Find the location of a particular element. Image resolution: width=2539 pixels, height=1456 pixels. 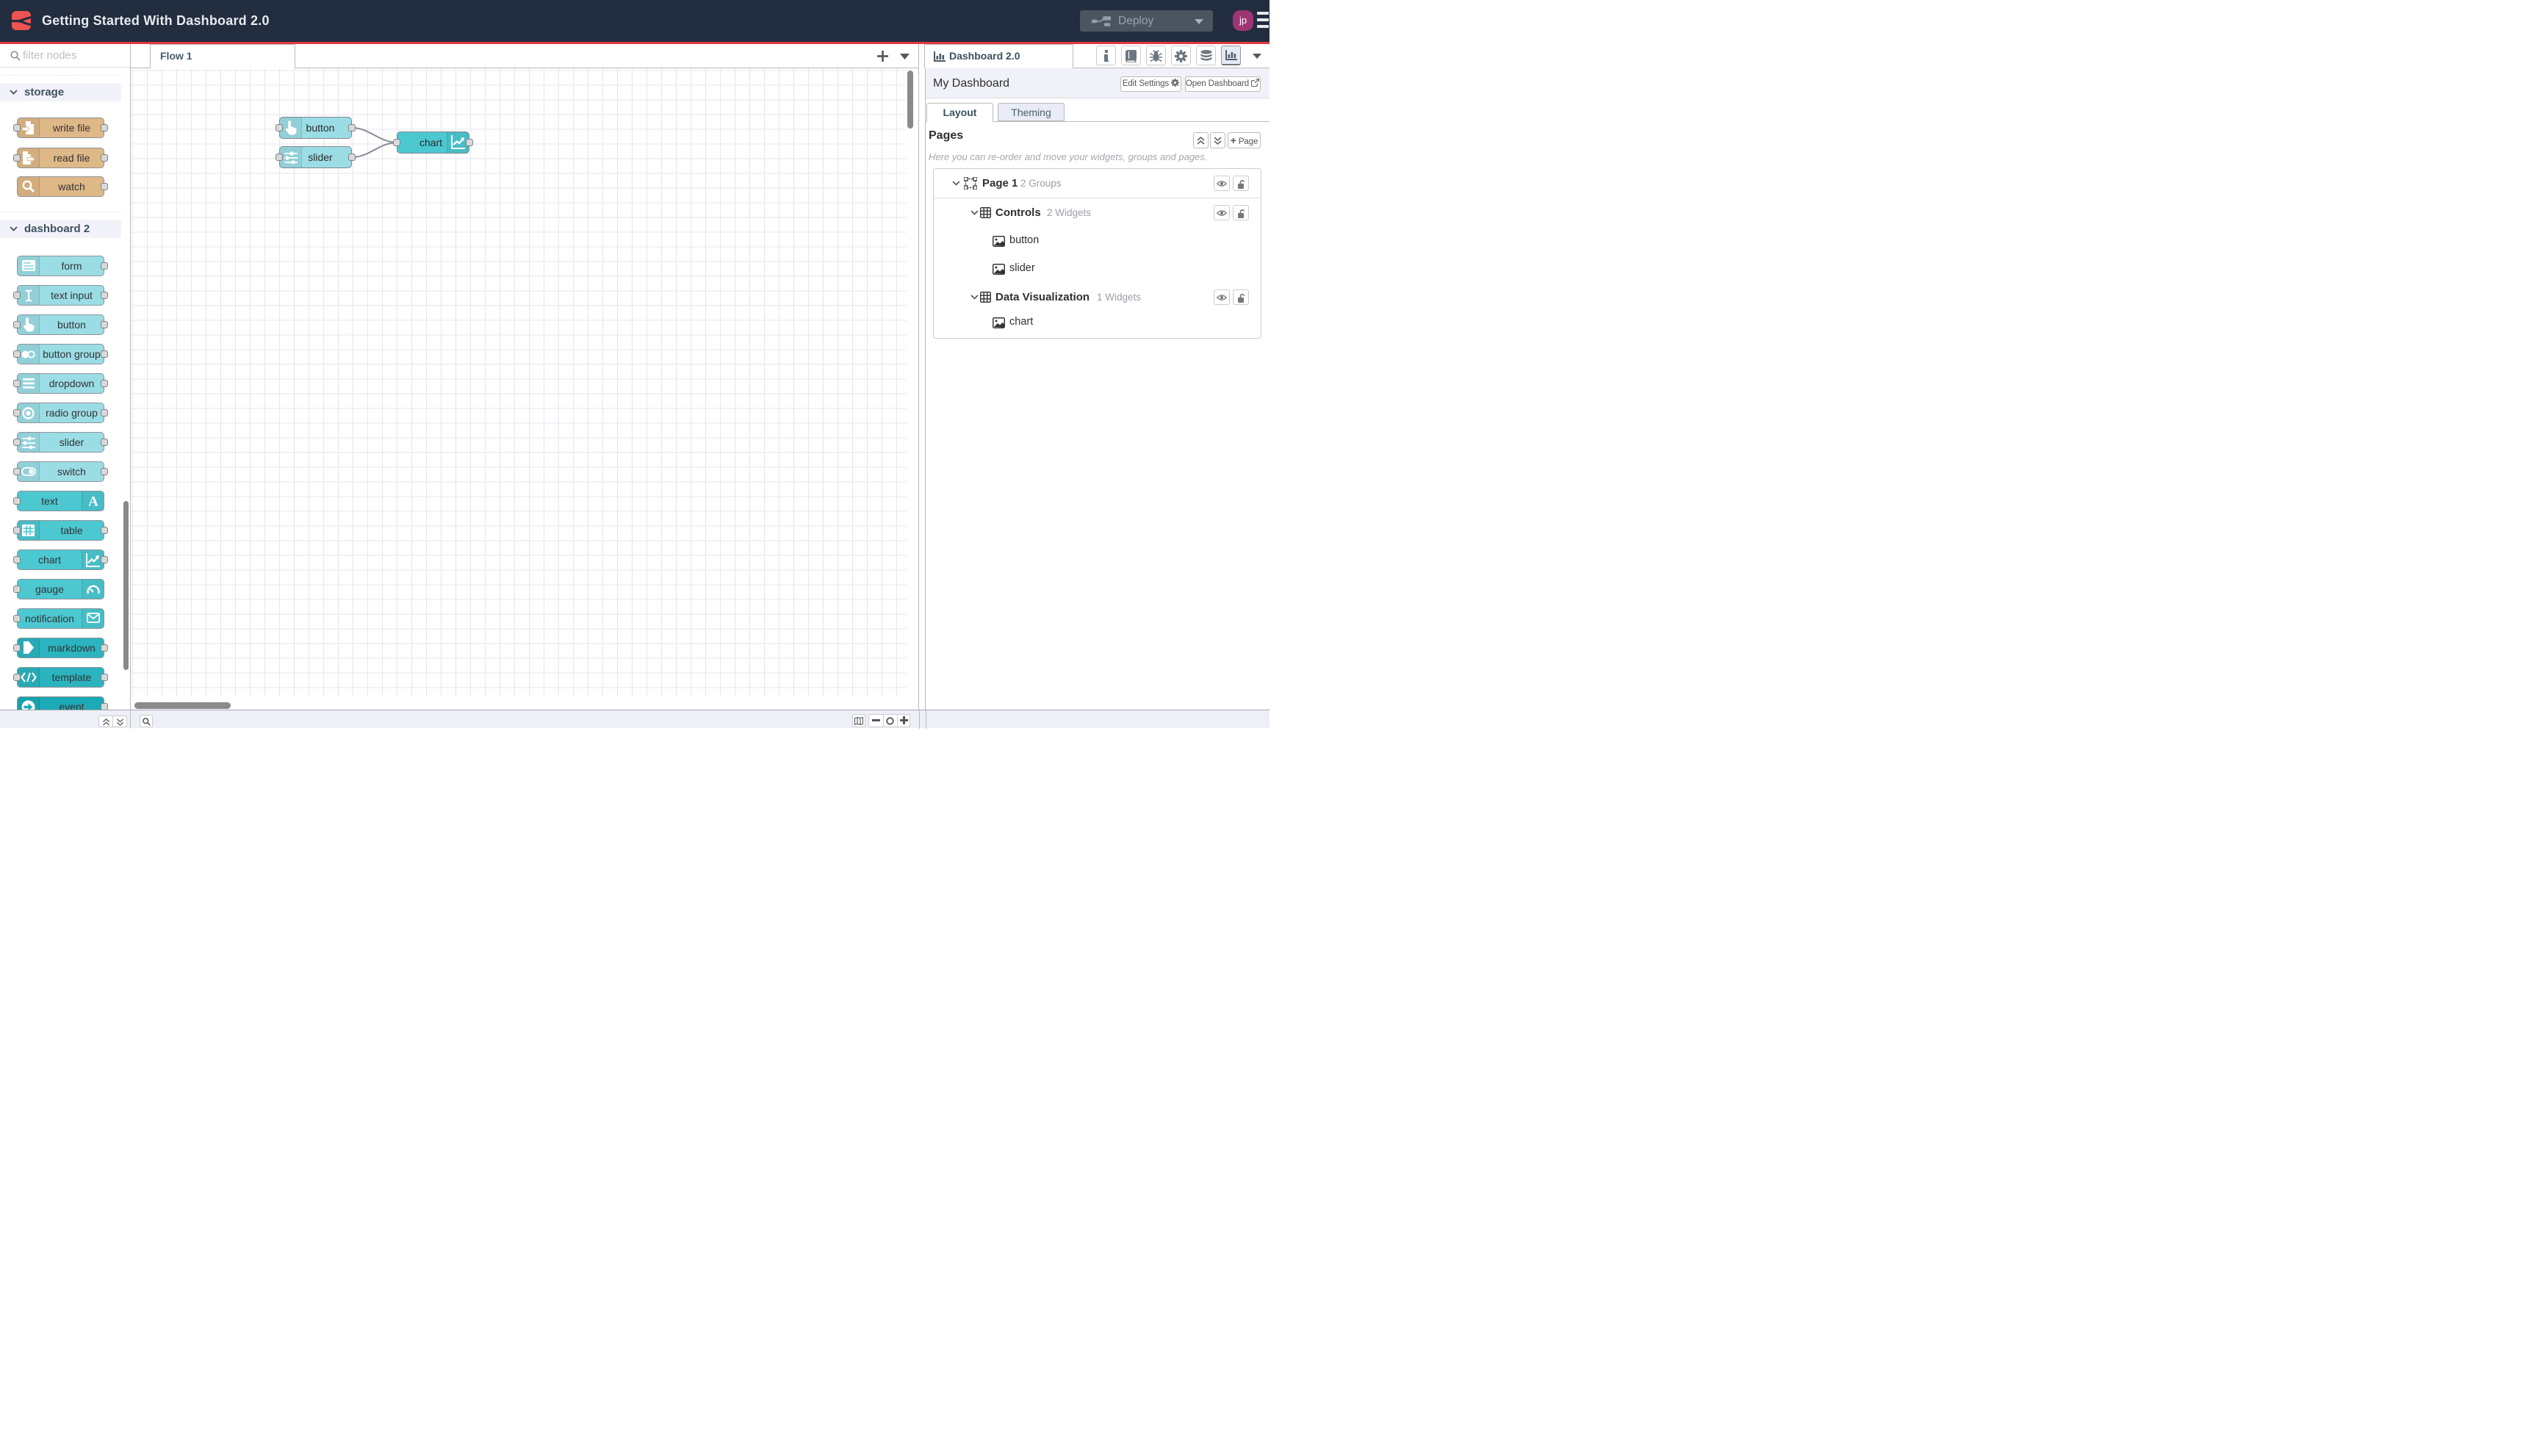

svg-text: A is located at coordinates (93, 501).